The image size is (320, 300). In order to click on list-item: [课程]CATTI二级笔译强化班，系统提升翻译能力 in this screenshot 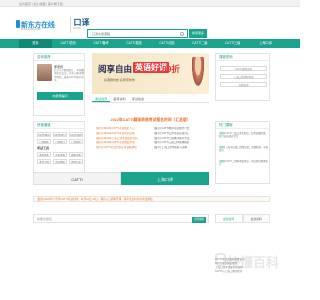, I will do `click(244, 163)`.